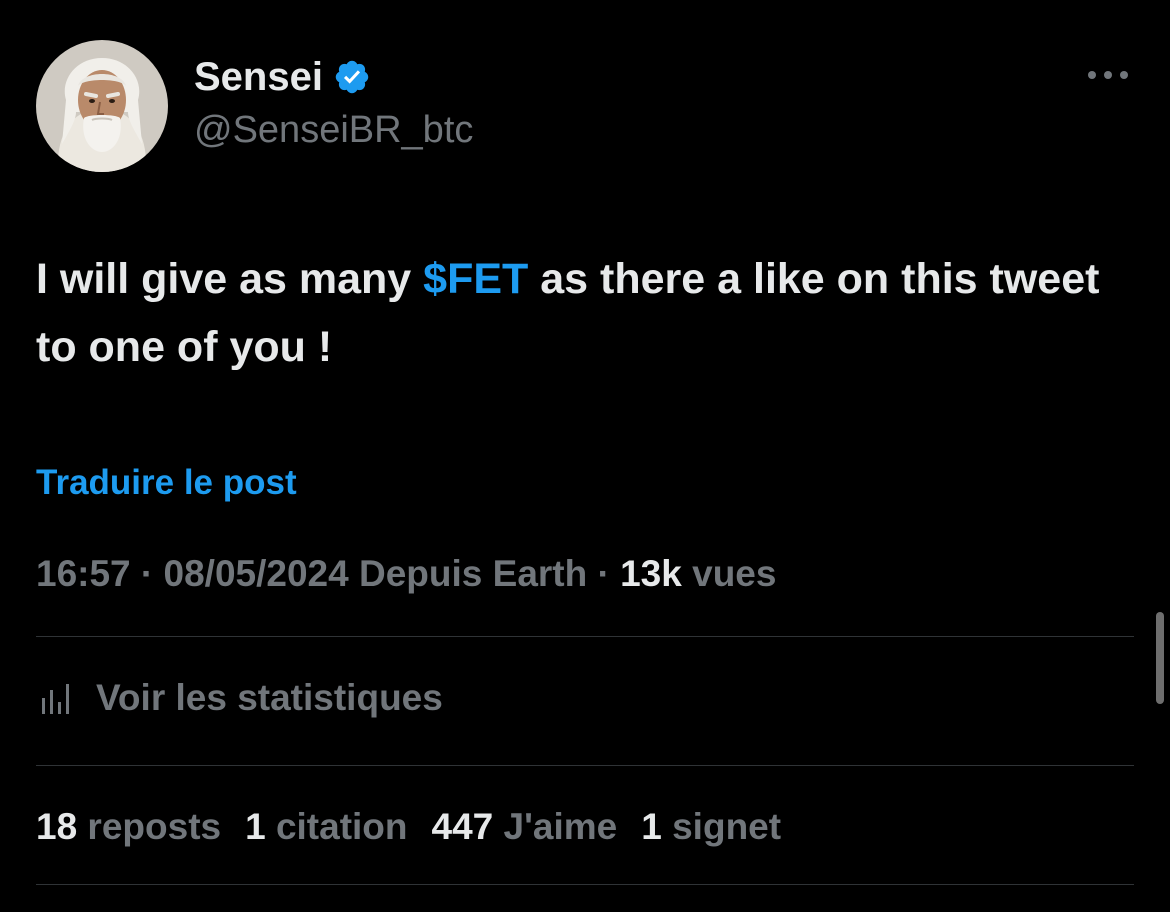  What do you see at coordinates (475, 279) in the screenshot?
I see `cashtag-link: $FET` at bounding box center [475, 279].